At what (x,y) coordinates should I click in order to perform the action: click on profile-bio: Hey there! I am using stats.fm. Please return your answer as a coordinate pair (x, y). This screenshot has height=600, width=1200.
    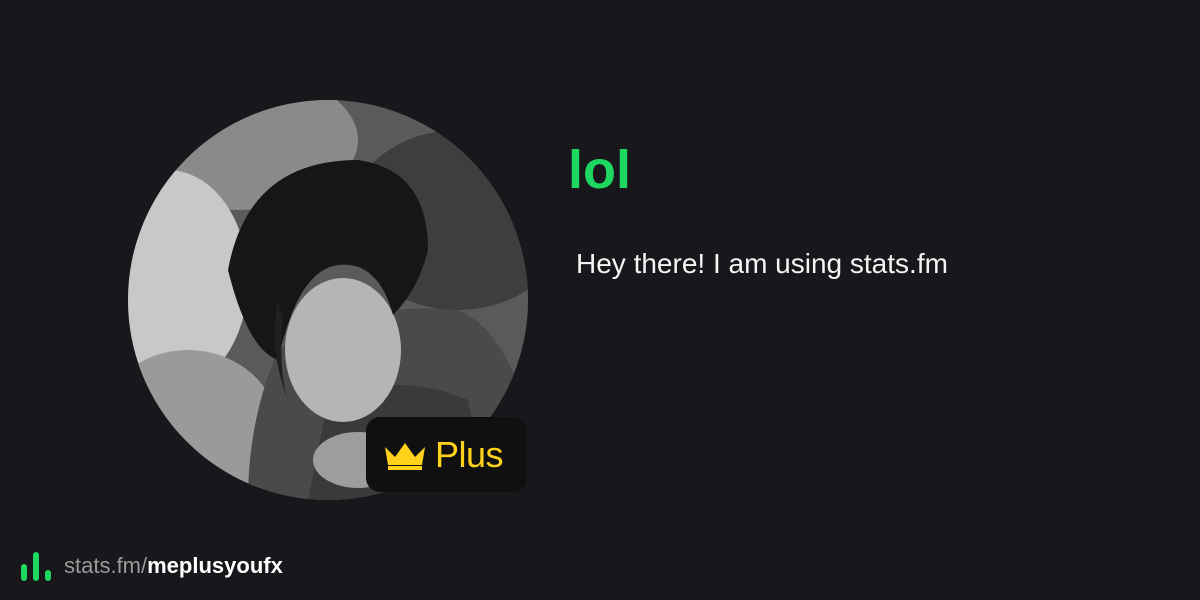
    Looking at the image, I should click on (762, 263).